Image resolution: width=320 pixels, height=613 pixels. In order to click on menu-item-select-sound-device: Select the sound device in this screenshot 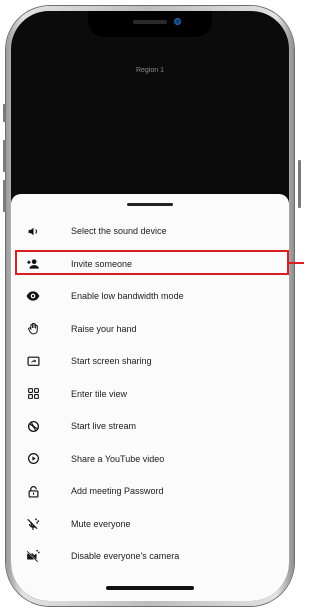, I will do `click(150, 231)`.